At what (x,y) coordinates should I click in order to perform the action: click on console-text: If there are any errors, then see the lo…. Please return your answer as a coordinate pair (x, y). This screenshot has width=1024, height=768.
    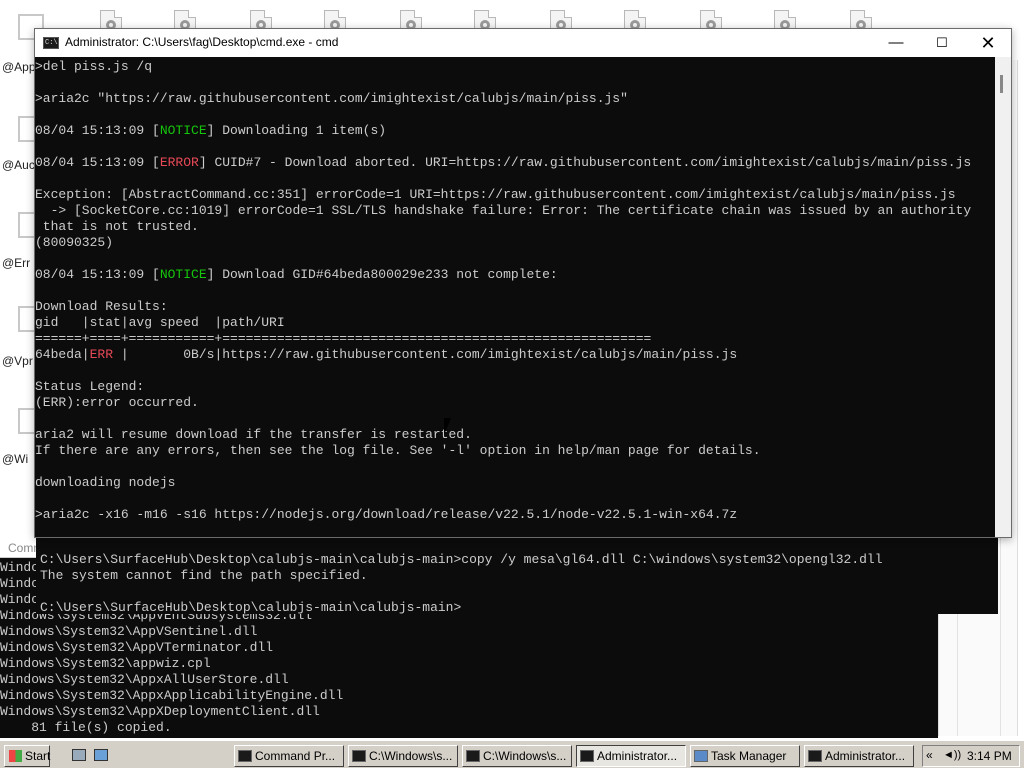
    Looking at the image, I should click on (398, 450).